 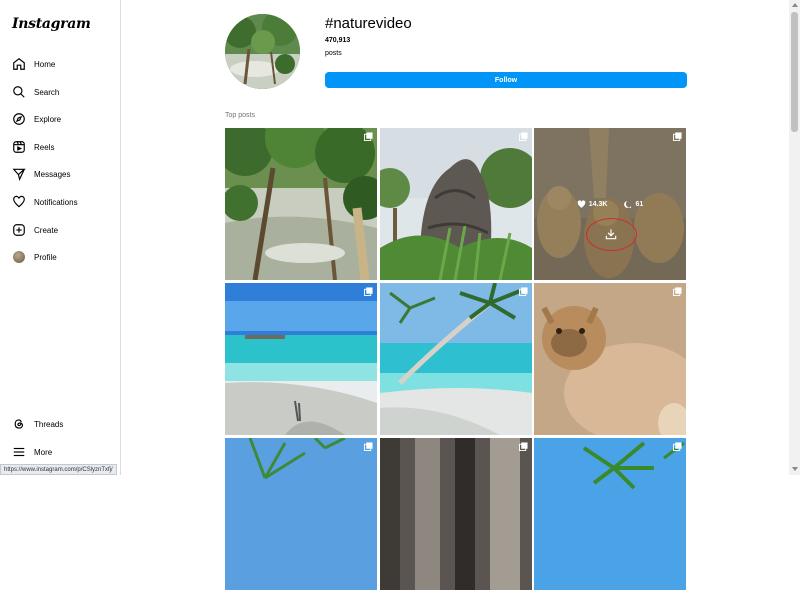 I want to click on sidebar-item-messages: Messages, so click(x=61, y=174).